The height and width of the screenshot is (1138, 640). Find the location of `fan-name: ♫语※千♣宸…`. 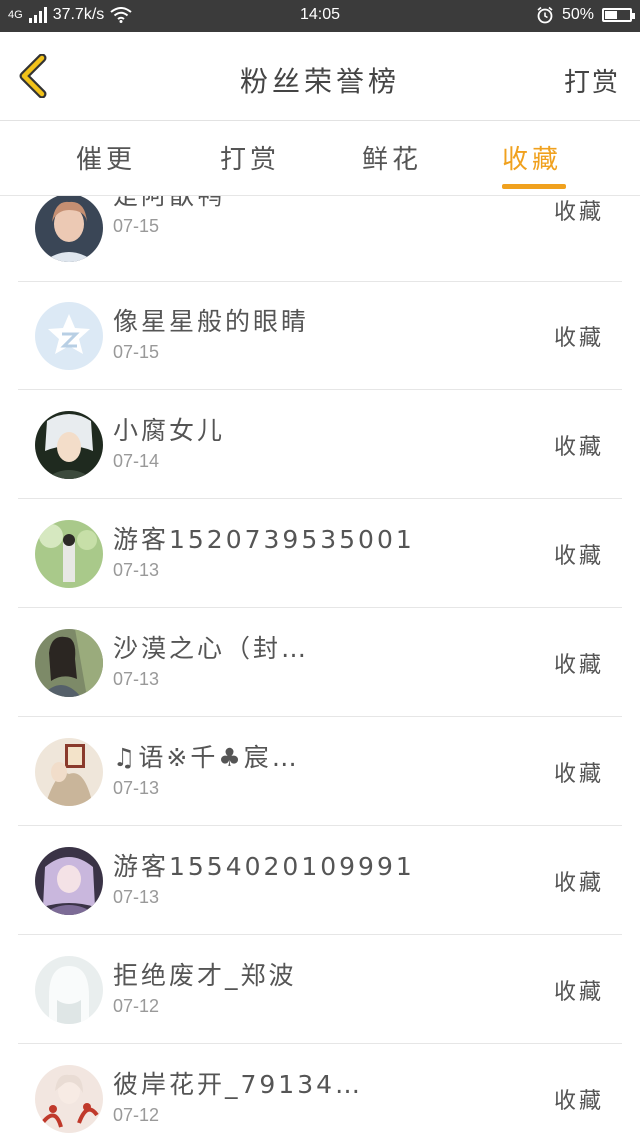

fan-name: ♫语※千♣宸… is located at coordinates (206, 757).